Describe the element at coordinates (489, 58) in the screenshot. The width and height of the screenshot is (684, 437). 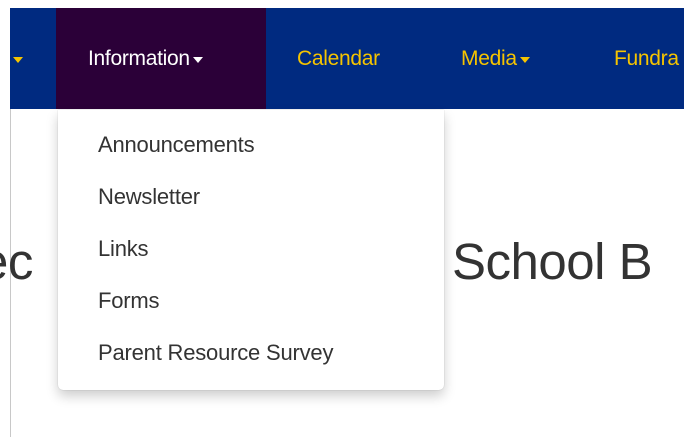
I see `nav-item-media-label: Media` at that location.